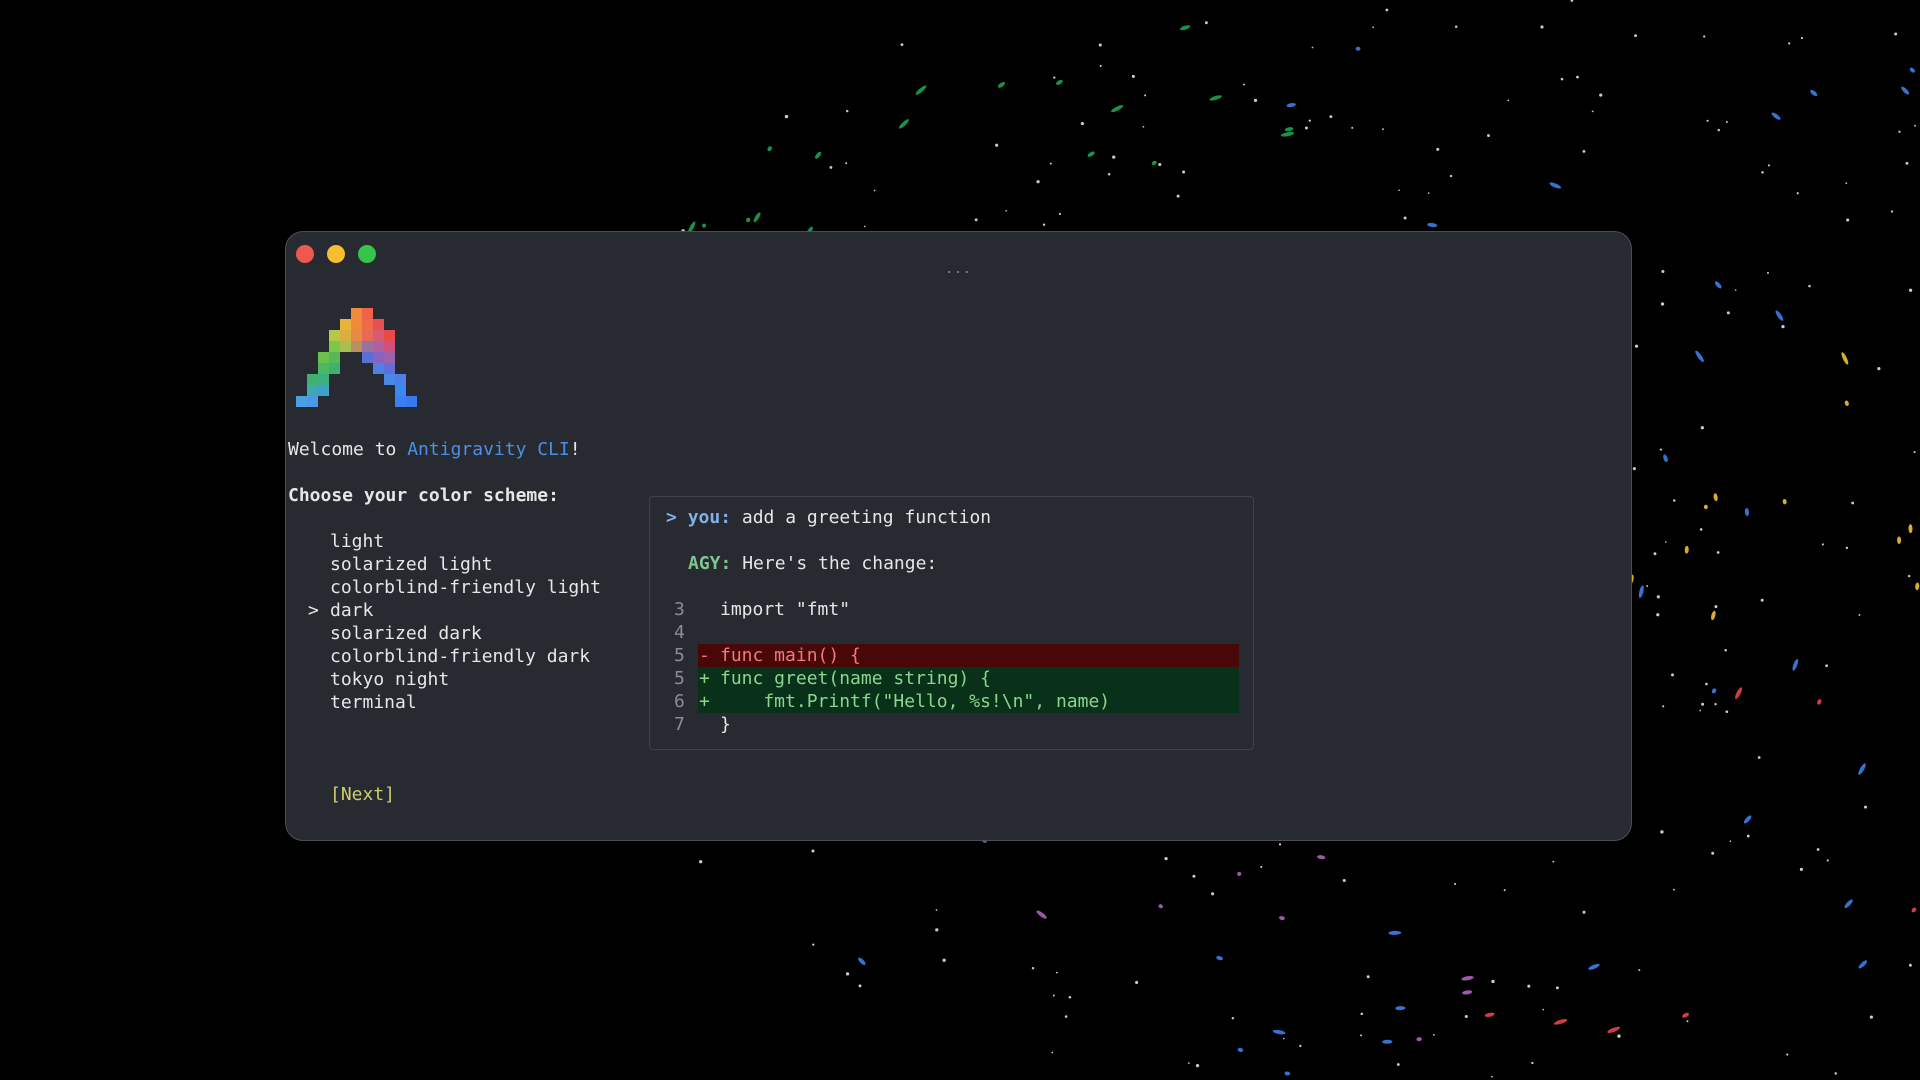  What do you see at coordinates (465, 702) in the screenshot?
I see `color-scheme-option: terminal` at bounding box center [465, 702].